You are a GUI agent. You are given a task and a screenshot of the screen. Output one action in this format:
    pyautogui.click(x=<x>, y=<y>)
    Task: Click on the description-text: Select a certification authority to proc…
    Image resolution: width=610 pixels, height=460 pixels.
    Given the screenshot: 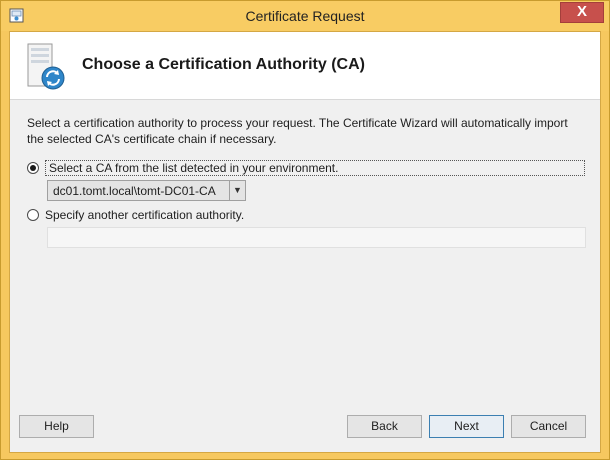 What is the action you would take?
    pyautogui.click(x=297, y=131)
    